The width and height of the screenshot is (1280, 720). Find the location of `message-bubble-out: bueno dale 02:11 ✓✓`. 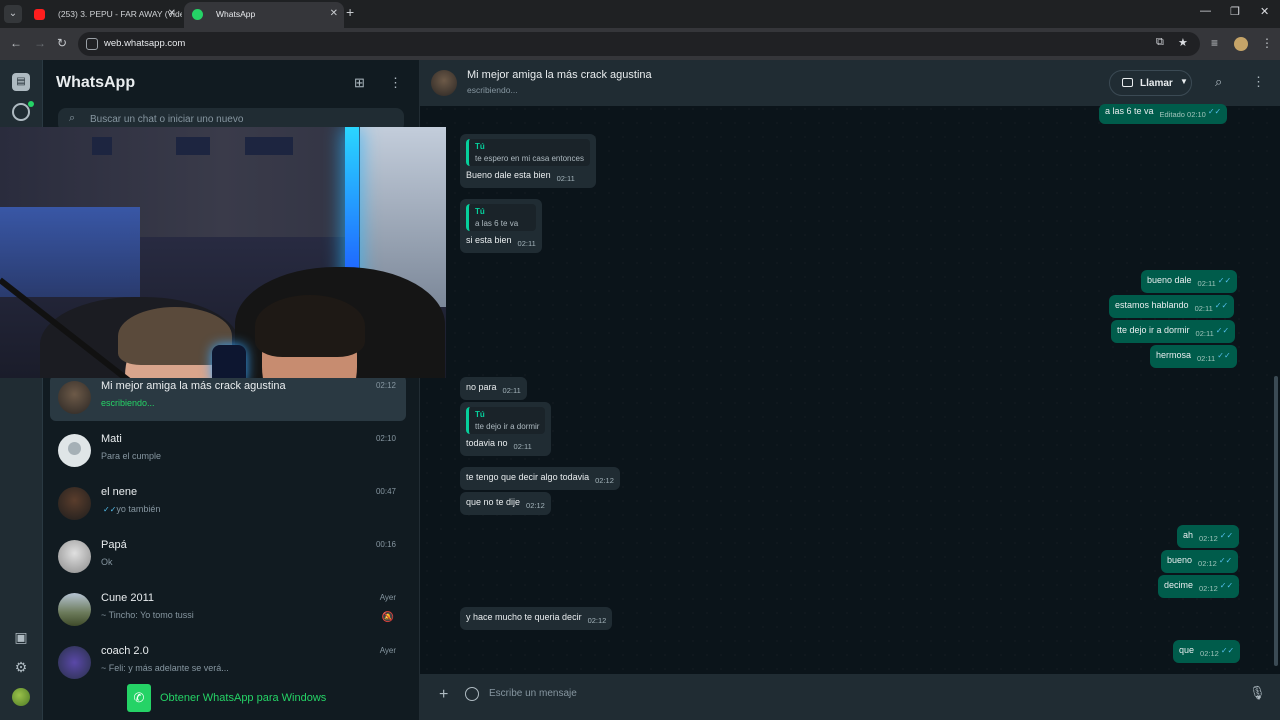

message-bubble-out: bueno dale 02:11 ✓✓ is located at coordinates (1189, 281).